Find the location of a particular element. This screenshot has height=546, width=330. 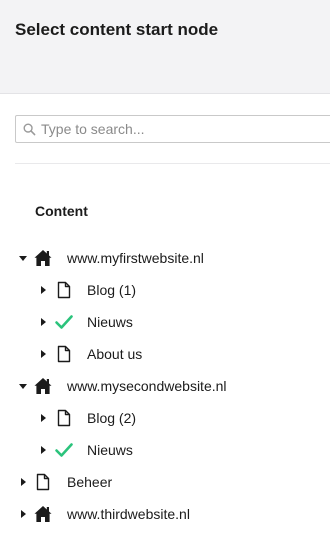

search-input is located at coordinates (185, 129).